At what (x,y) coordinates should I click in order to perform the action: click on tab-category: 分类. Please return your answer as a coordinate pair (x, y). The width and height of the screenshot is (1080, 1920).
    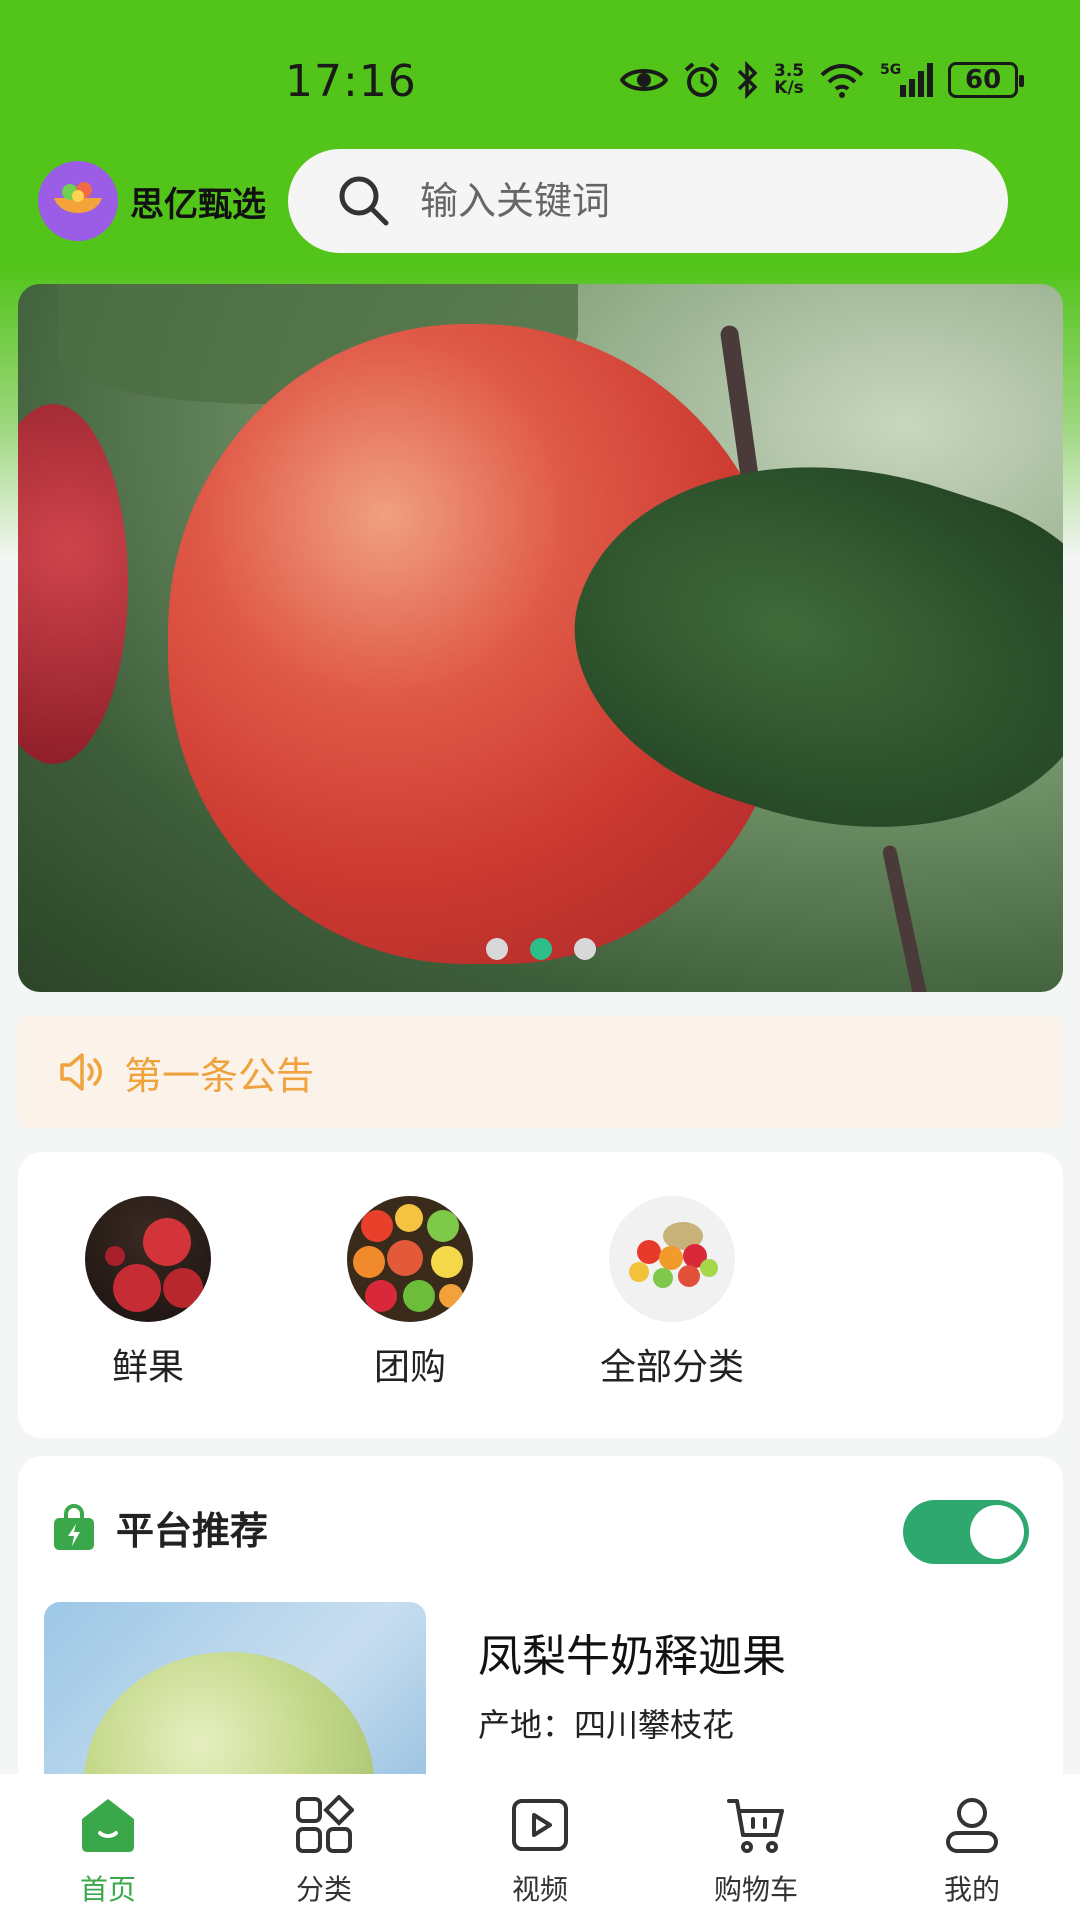
    Looking at the image, I should click on (324, 1850).